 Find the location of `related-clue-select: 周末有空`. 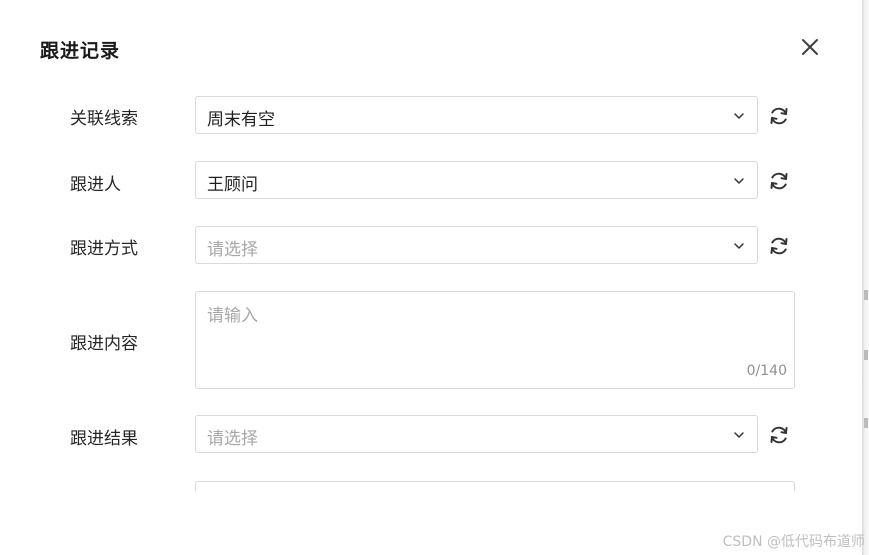

related-clue-select: 周末有空 is located at coordinates (476, 115).